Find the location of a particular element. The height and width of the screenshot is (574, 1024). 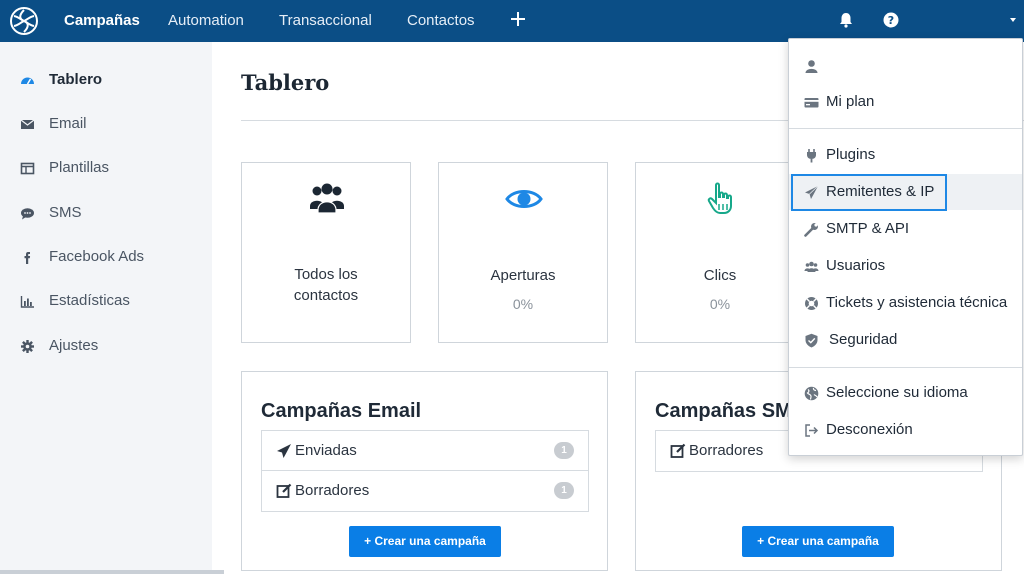

menu-item-label: Tickets y asistencia técnica is located at coordinates (917, 302).